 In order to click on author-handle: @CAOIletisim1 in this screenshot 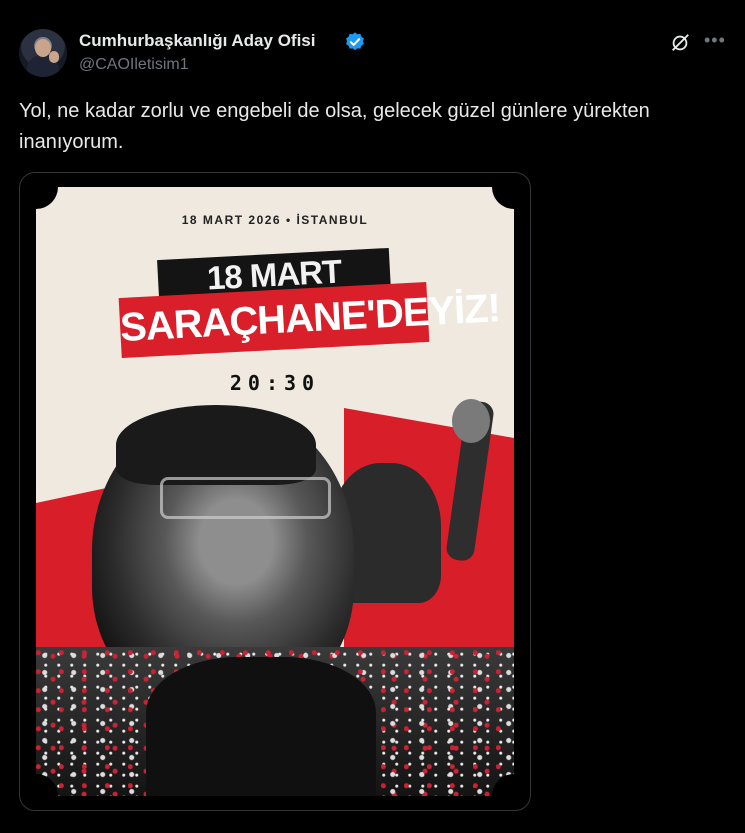, I will do `click(134, 65)`.